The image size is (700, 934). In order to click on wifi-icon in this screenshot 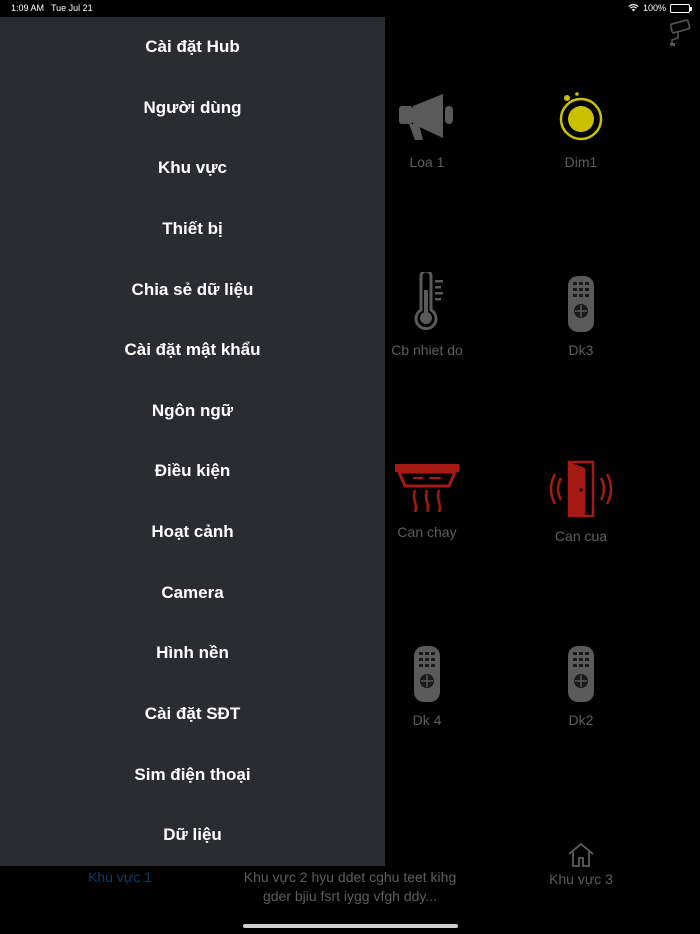, I will do `click(633, 8)`.